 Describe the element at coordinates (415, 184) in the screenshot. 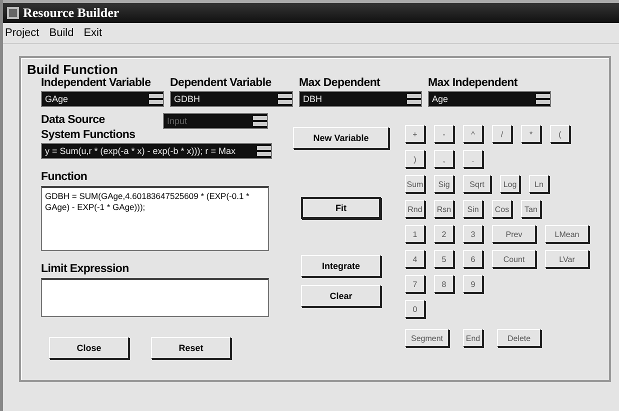

I see `keypad-key: Sum` at that location.